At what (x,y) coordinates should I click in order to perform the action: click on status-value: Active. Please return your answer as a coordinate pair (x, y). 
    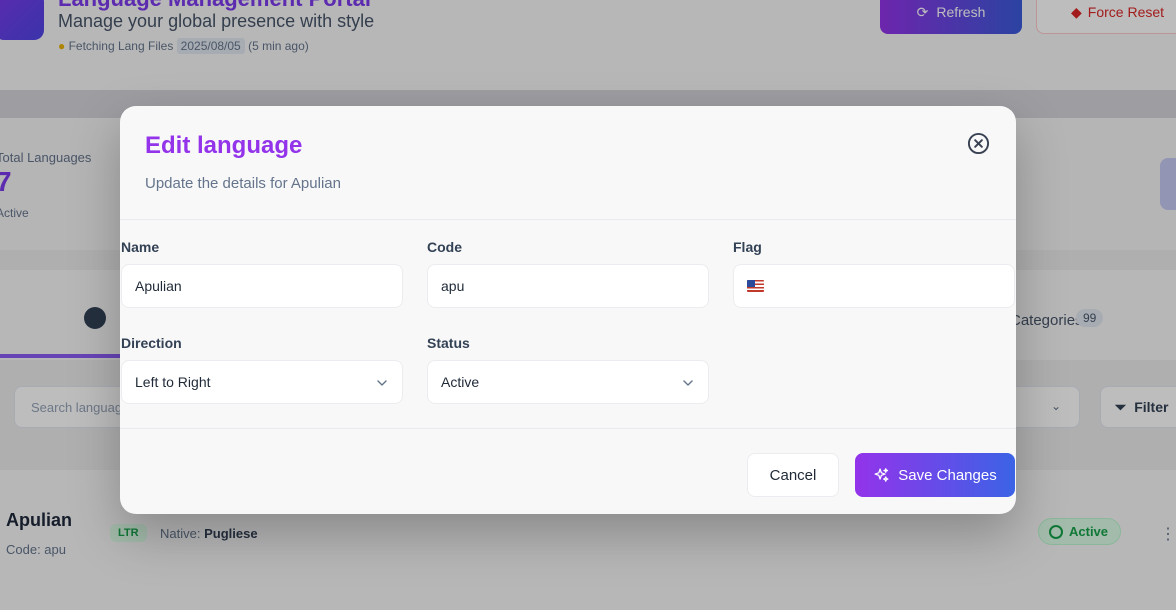
    Looking at the image, I should click on (460, 382).